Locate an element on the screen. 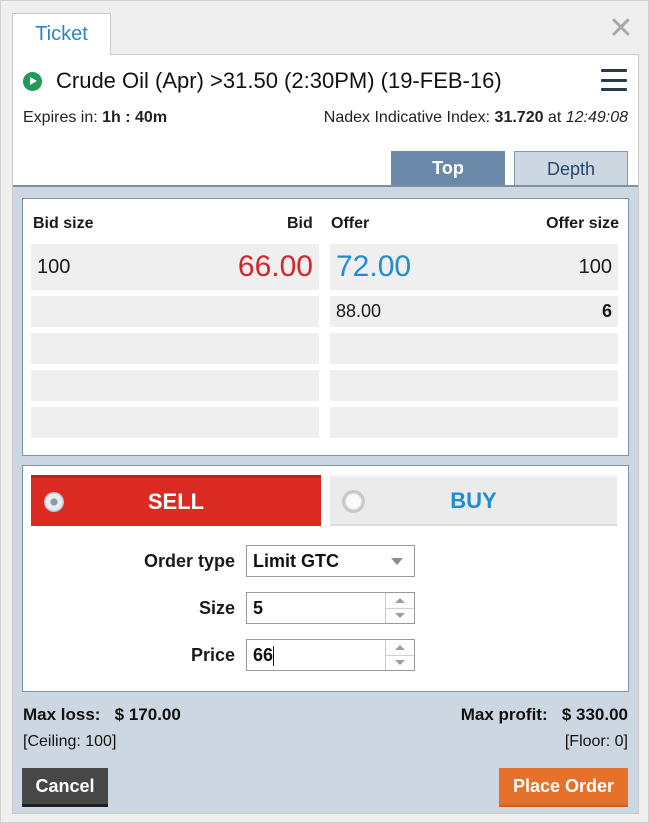  price-spin-buttons is located at coordinates (399, 655).